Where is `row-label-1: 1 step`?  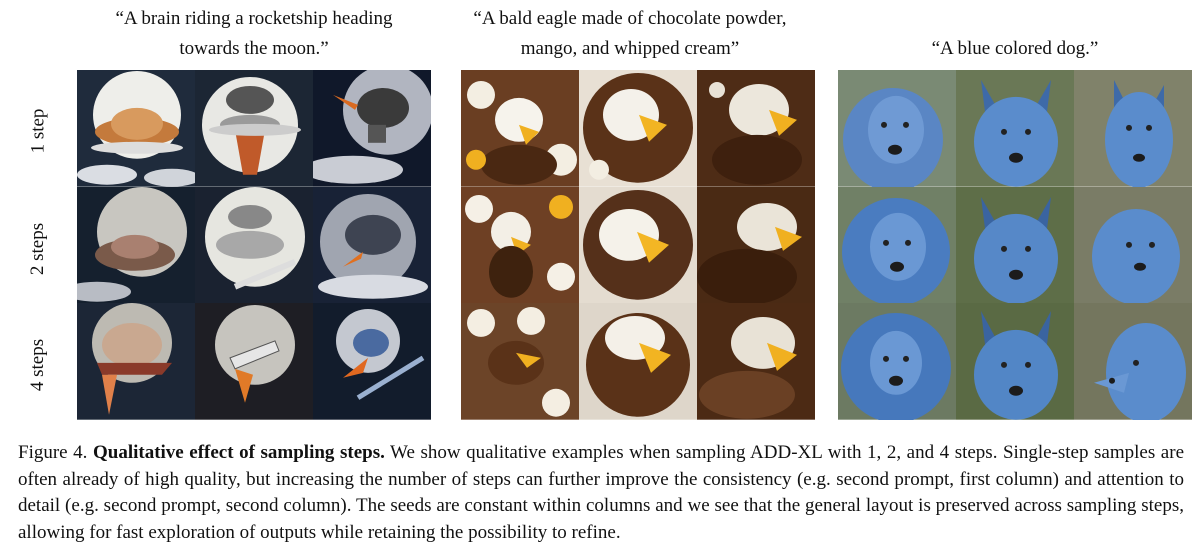
row-label-1: 1 step is located at coordinates (38, 131).